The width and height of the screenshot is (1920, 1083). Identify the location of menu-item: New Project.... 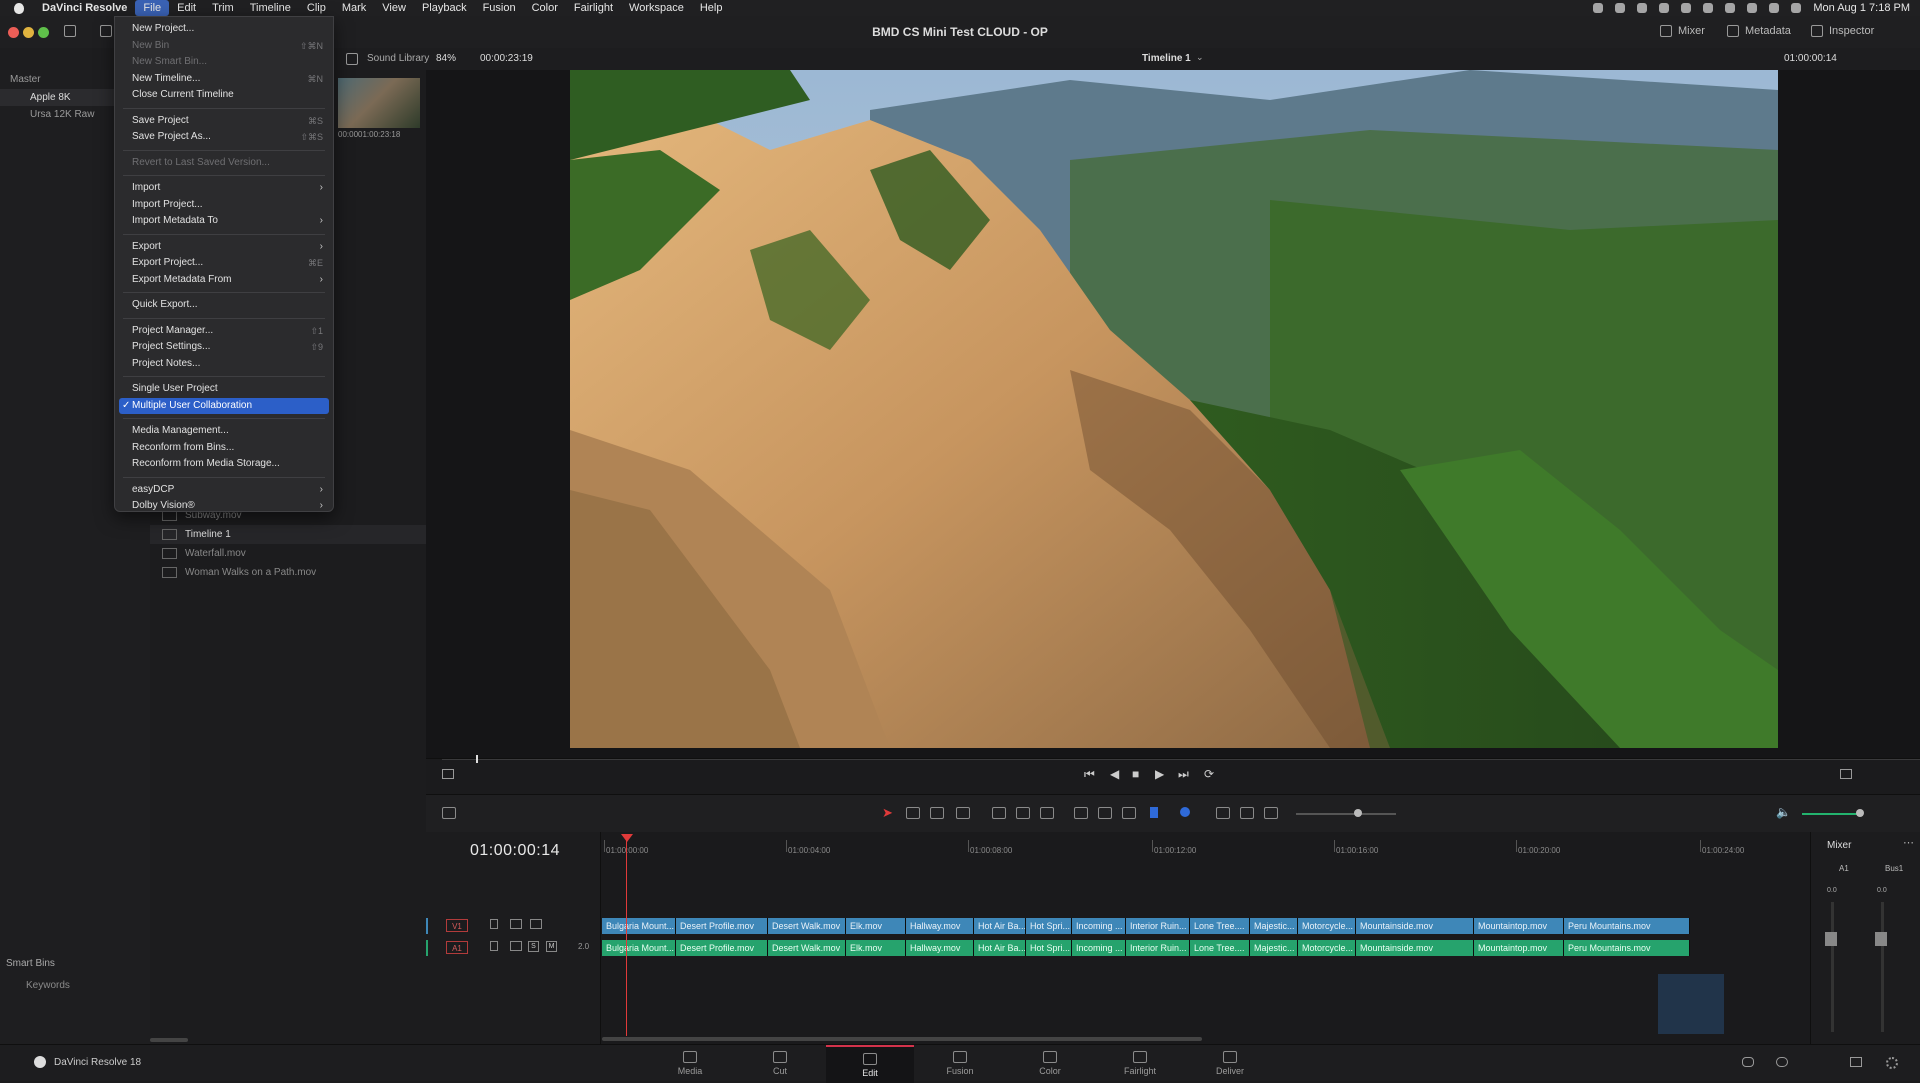
(224, 29).